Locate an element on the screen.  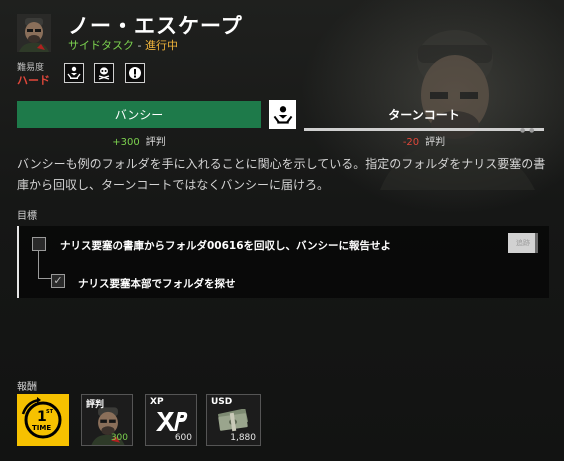
mission-status: 進行中 is located at coordinates (161, 45).